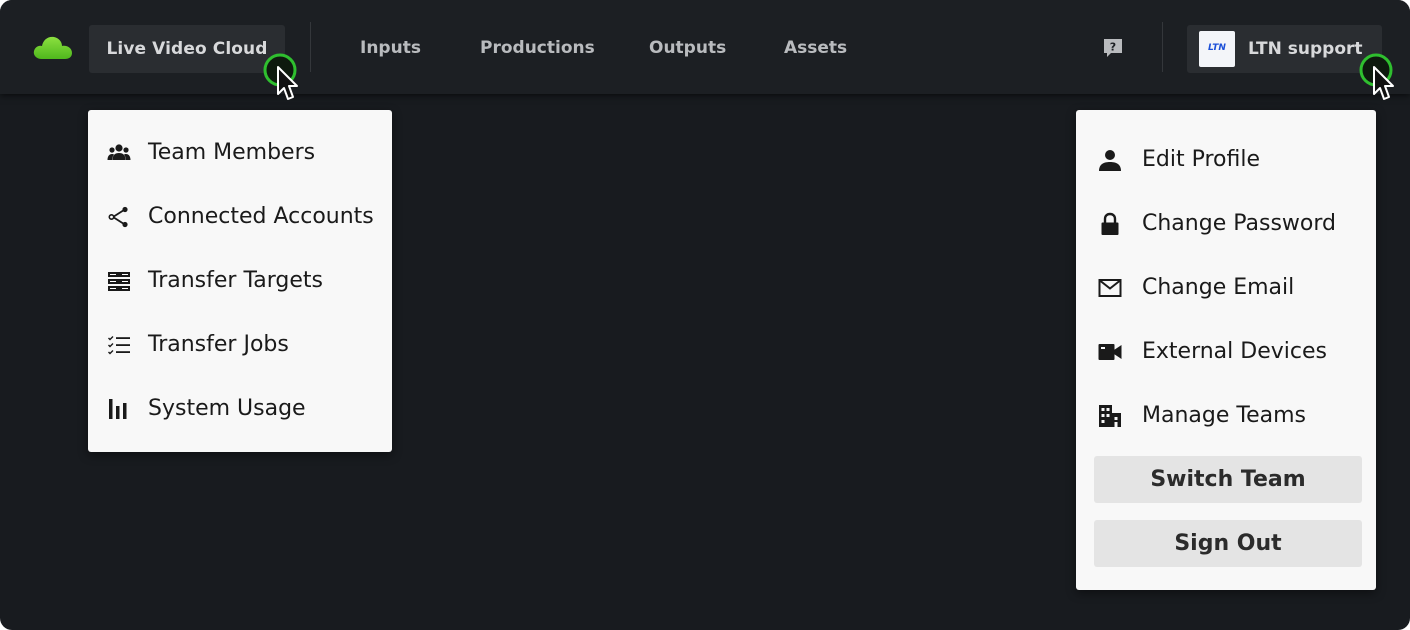 The image size is (1410, 630). What do you see at coordinates (119, 345) in the screenshot?
I see `checklist-icon` at bounding box center [119, 345].